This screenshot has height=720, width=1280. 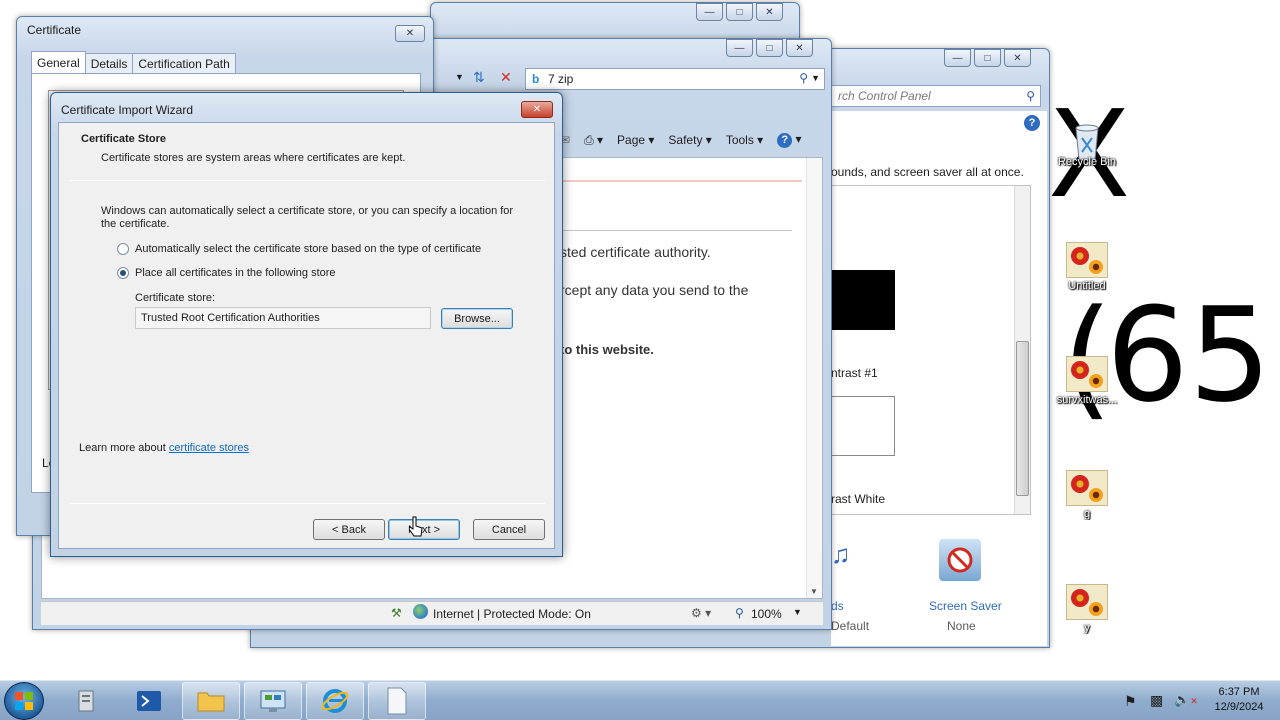 What do you see at coordinates (175, 298) in the screenshot?
I see `certificate-store-label: Certificate store:` at bounding box center [175, 298].